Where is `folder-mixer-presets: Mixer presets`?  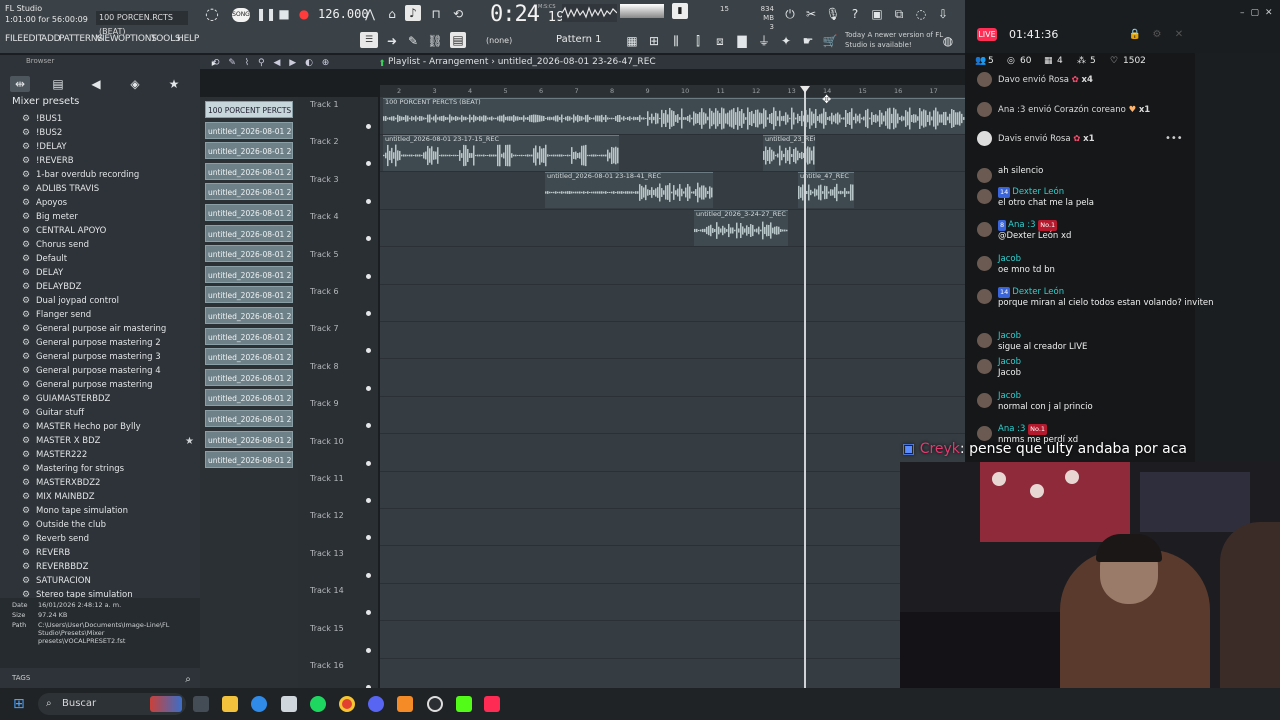 folder-mixer-presets: Mixer presets is located at coordinates (45, 101).